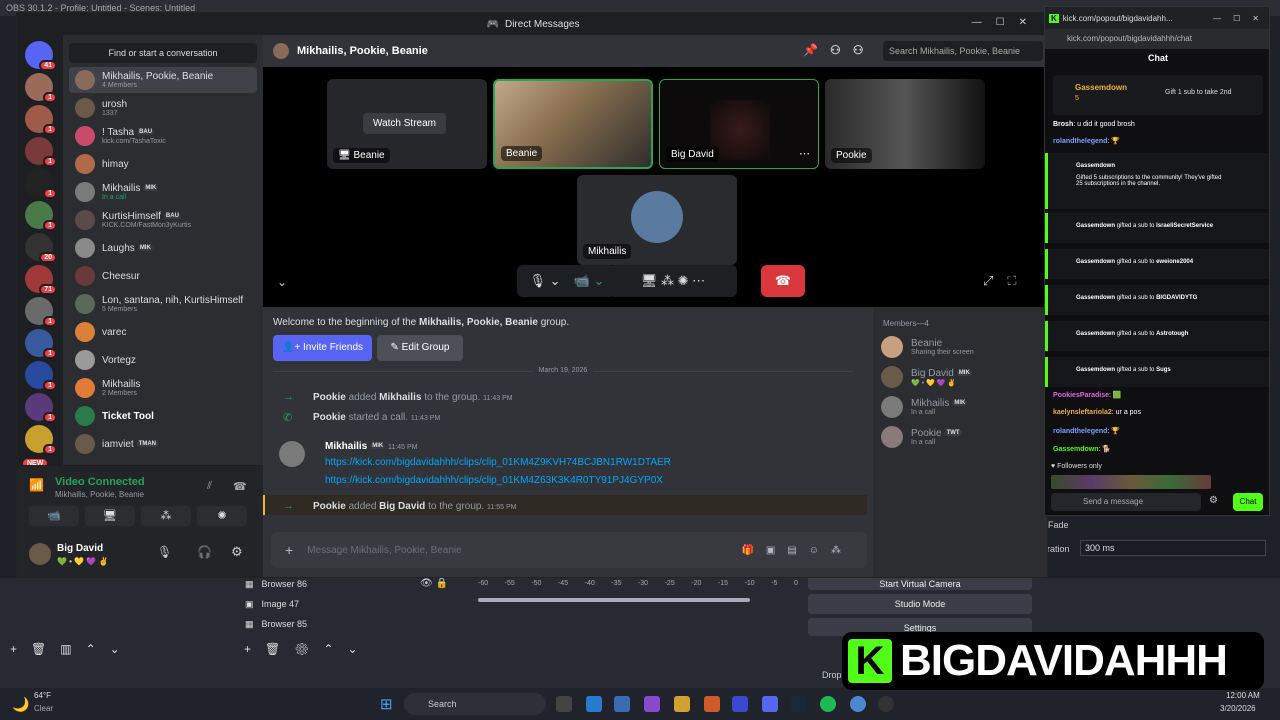 The image size is (1280, 720). What do you see at coordinates (594, 704) in the screenshot?
I see `edge-icon` at bounding box center [594, 704].